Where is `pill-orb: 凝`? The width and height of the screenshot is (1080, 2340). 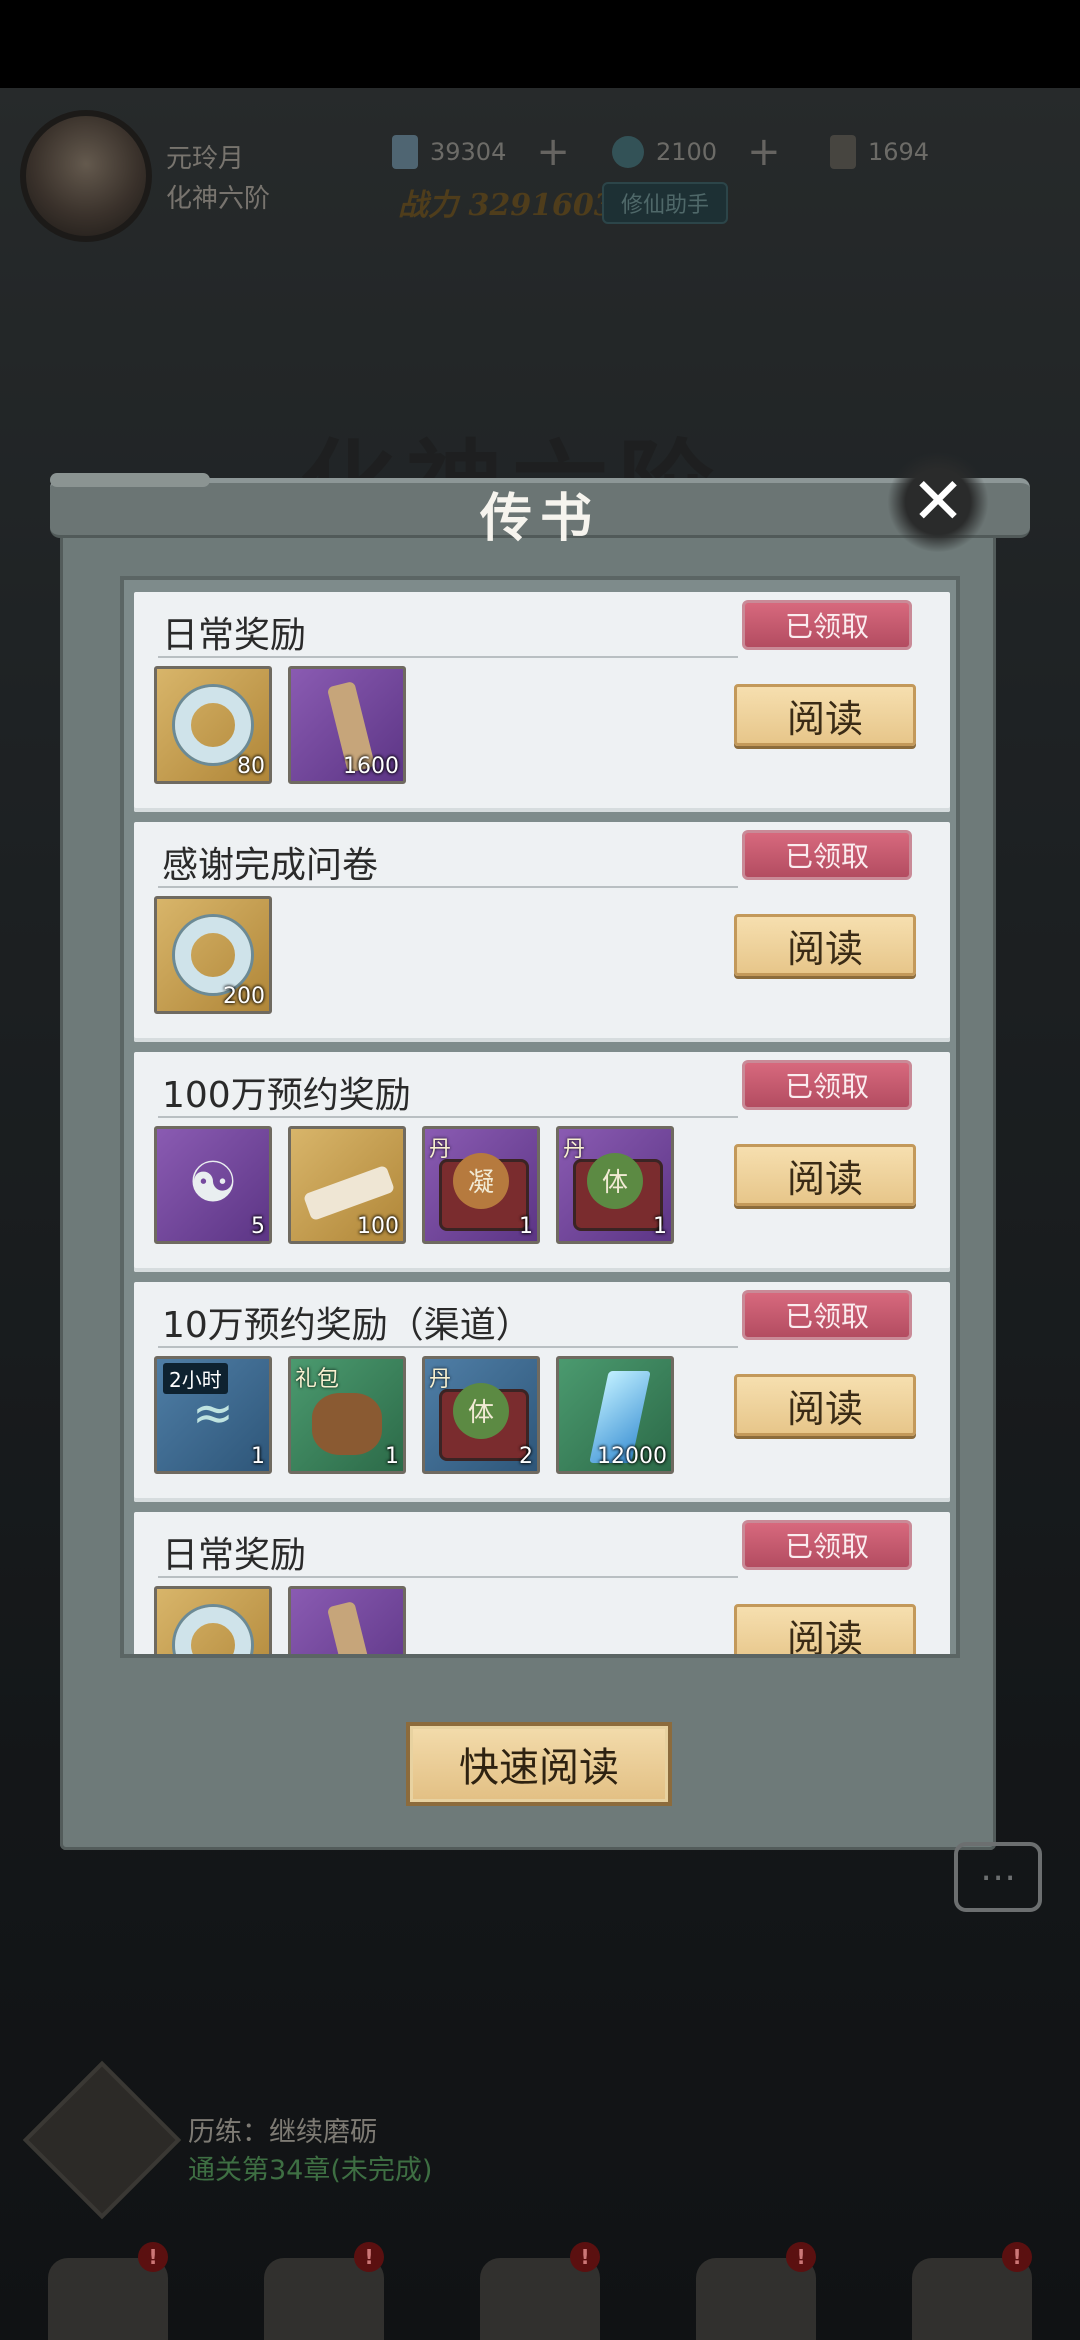
pill-orb: 凝 is located at coordinates (481, 1180).